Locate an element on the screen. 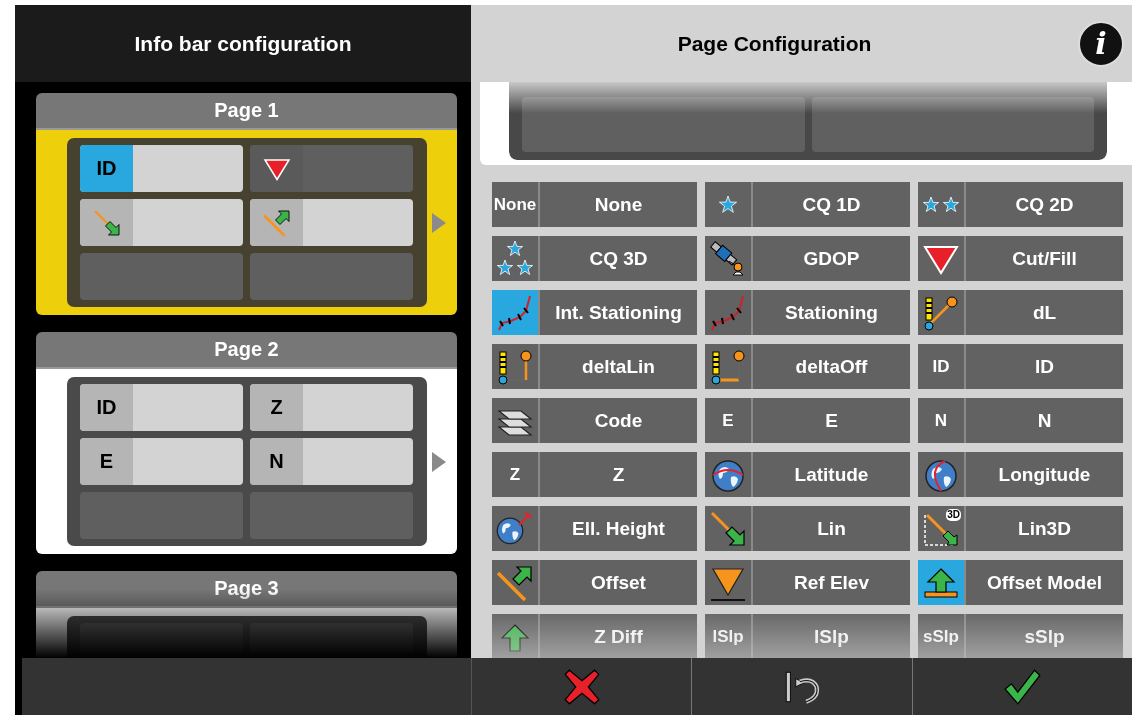  info-button: i is located at coordinates (1101, 43).